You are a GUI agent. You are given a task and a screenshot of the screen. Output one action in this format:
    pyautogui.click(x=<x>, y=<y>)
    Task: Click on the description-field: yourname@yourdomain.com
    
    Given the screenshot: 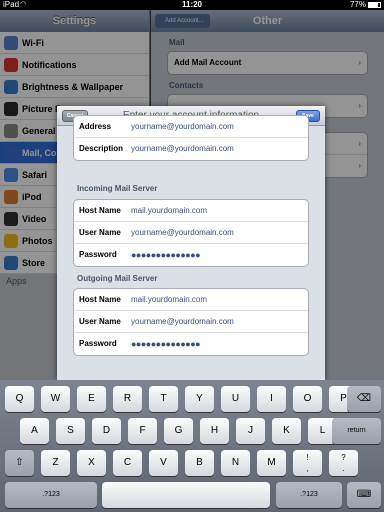 What is the action you would take?
    pyautogui.click(x=182, y=149)
    